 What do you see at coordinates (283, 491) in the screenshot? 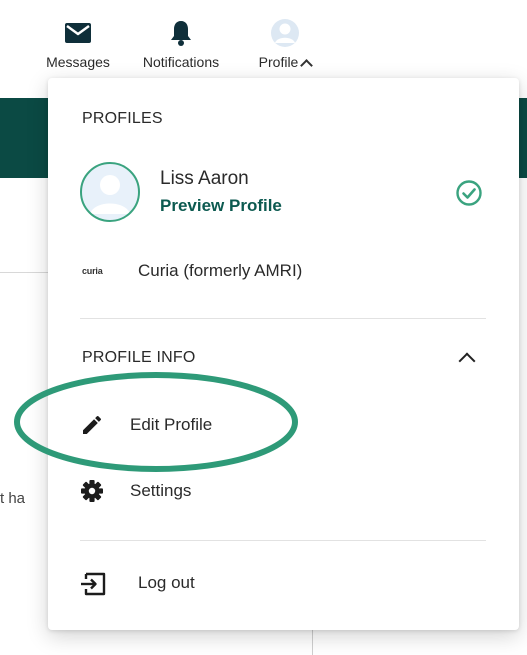
I see `settings-menu-item: Settings` at bounding box center [283, 491].